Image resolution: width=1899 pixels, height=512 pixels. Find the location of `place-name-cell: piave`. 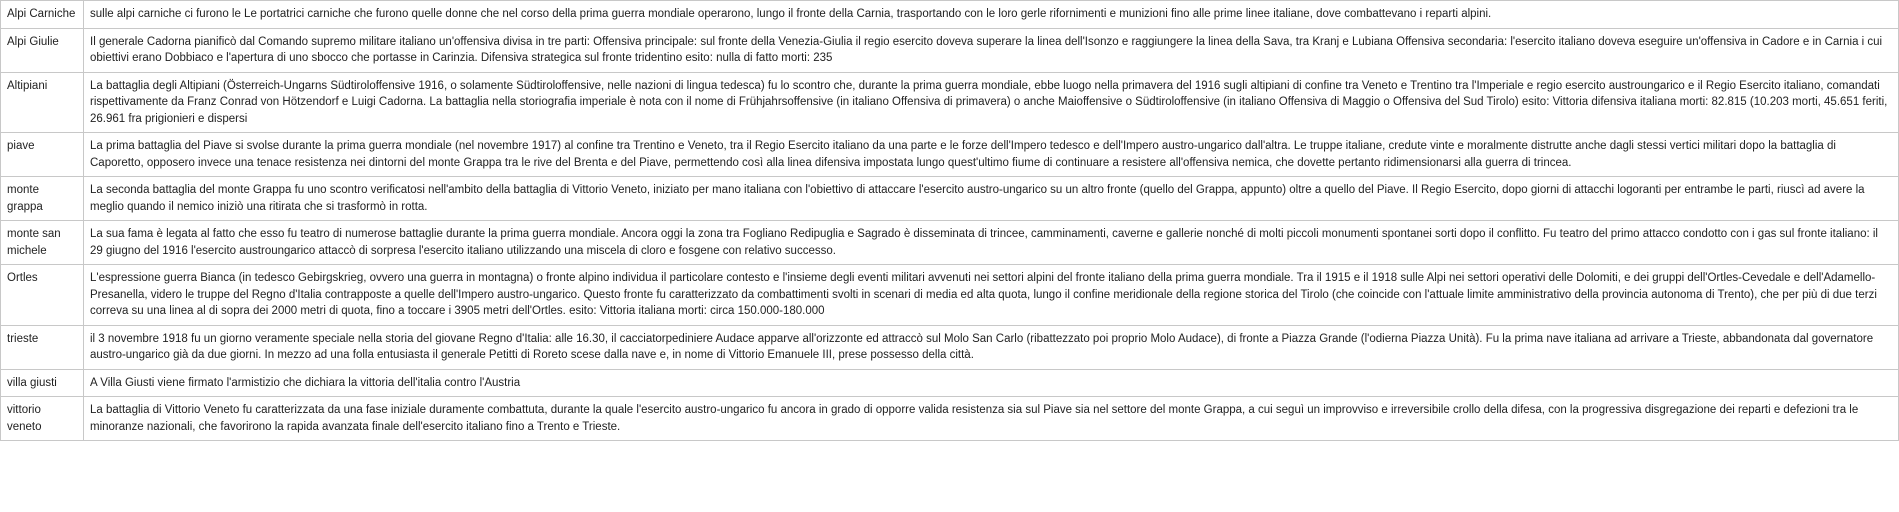

place-name-cell: piave is located at coordinates (42, 154).